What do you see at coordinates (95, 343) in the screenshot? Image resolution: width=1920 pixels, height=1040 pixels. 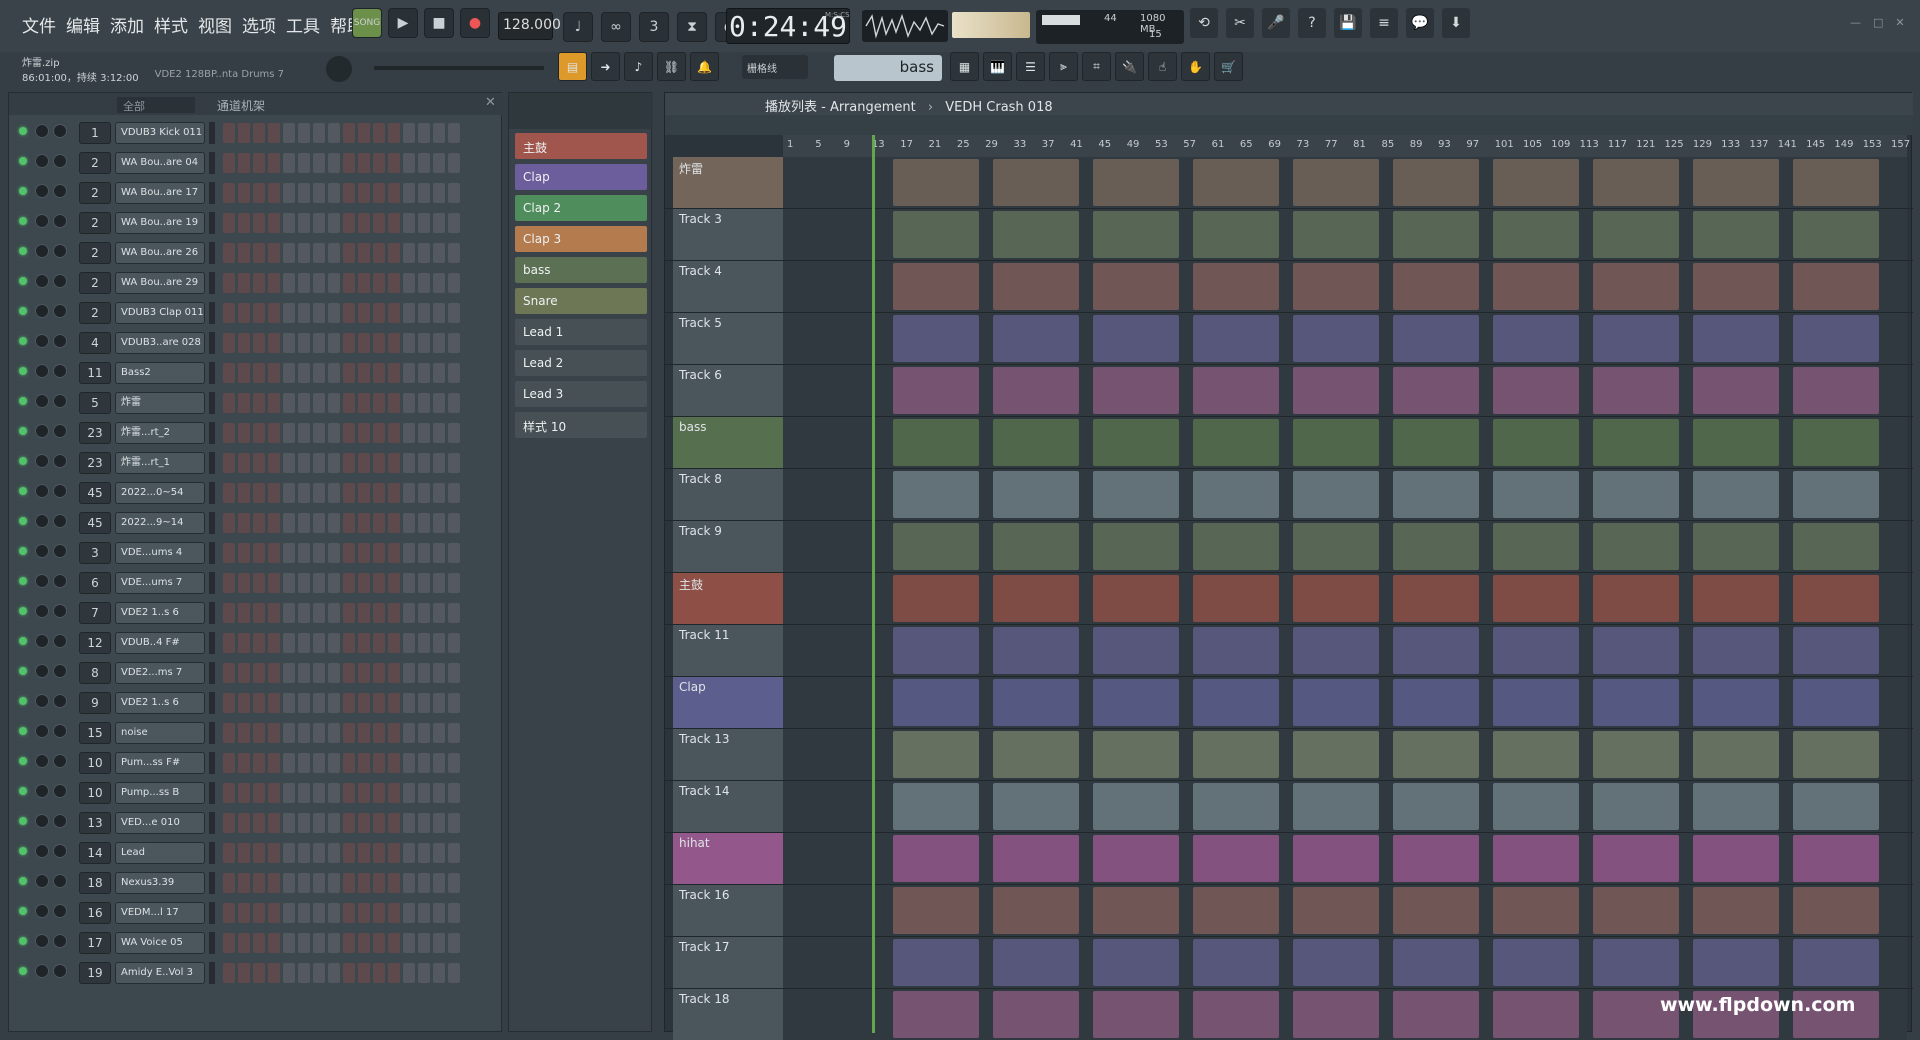 I see `channel-mixer-track: 4` at bounding box center [95, 343].